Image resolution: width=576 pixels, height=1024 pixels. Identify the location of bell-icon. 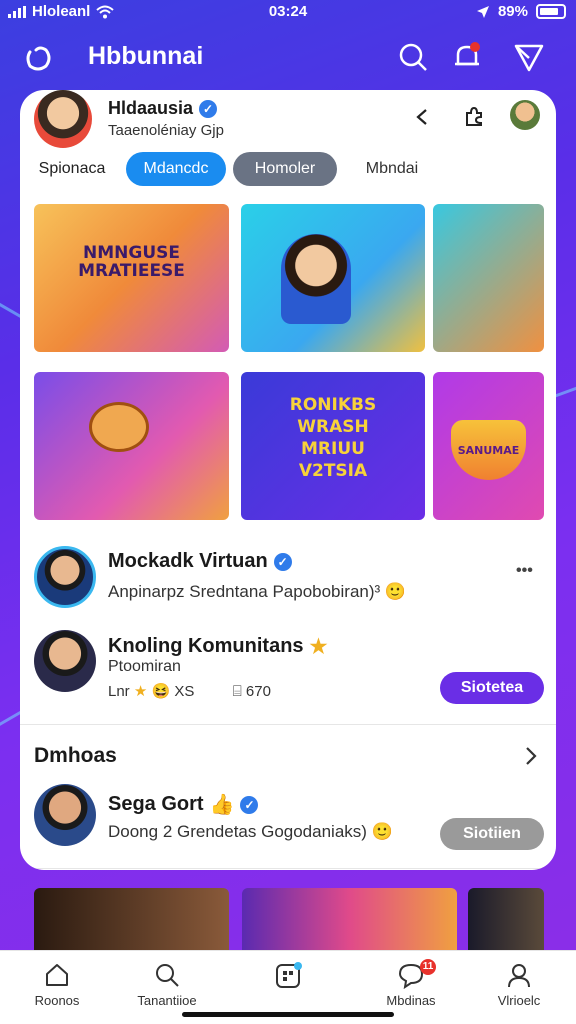
(467, 57).